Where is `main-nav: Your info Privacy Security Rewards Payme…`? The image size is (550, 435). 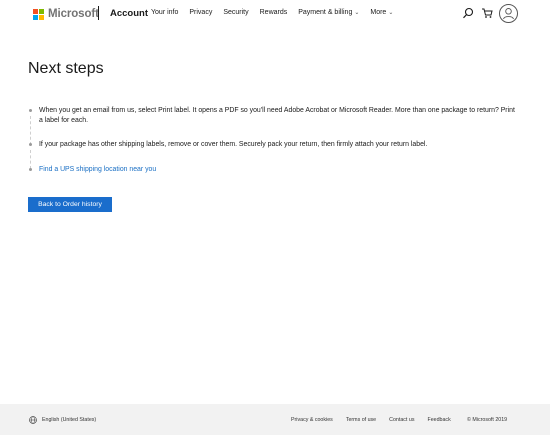 main-nav: Your info Privacy Security Rewards Payme… is located at coordinates (277, 12).